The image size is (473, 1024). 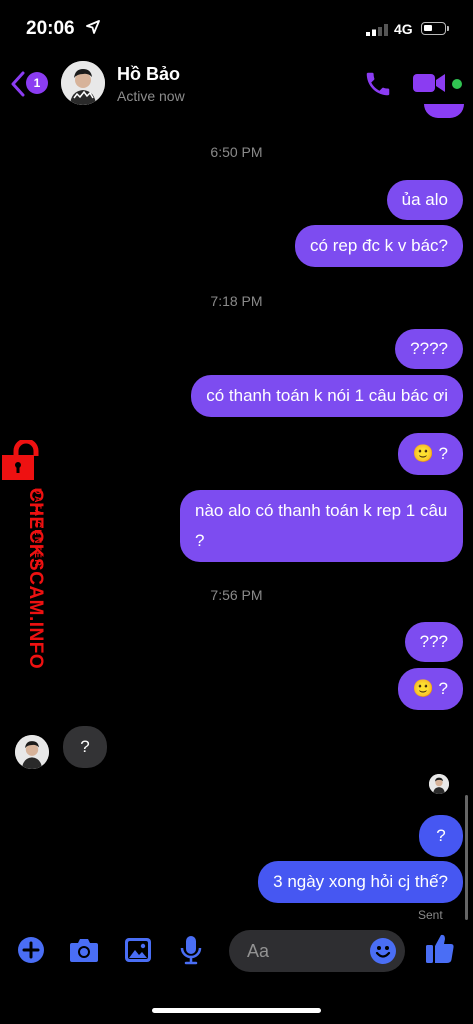 What do you see at coordinates (435, 28) in the screenshot?
I see `battery-icon` at bounding box center [435, 28].